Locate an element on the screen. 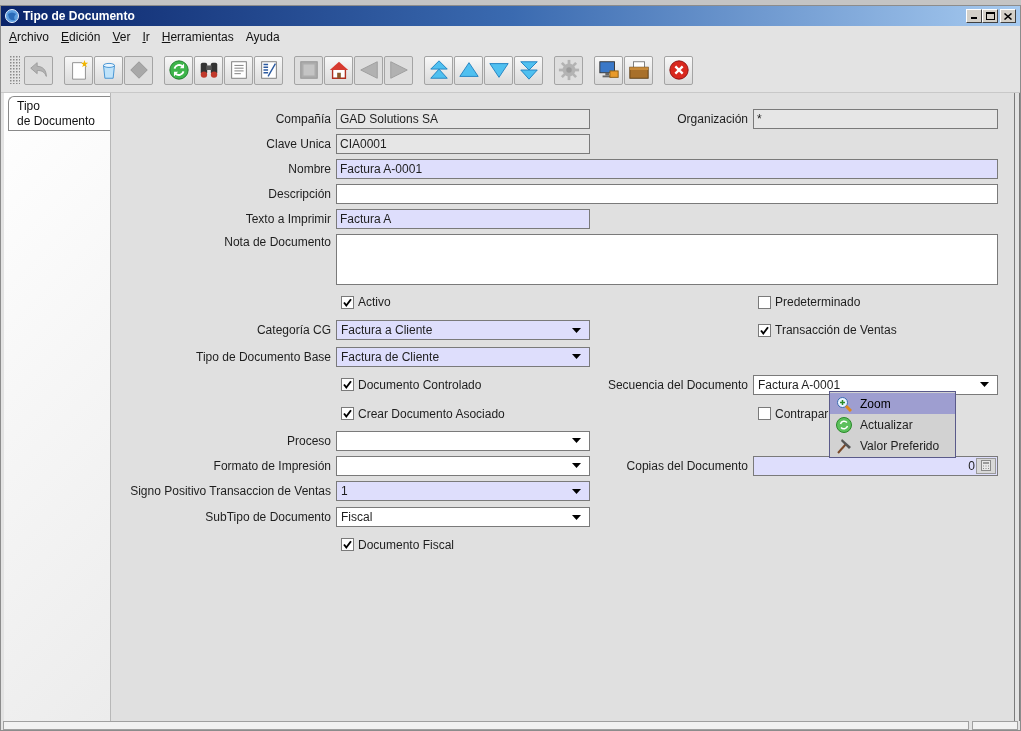  dropdown-field: Factura A-0001 is located at coordinates (875, 384).